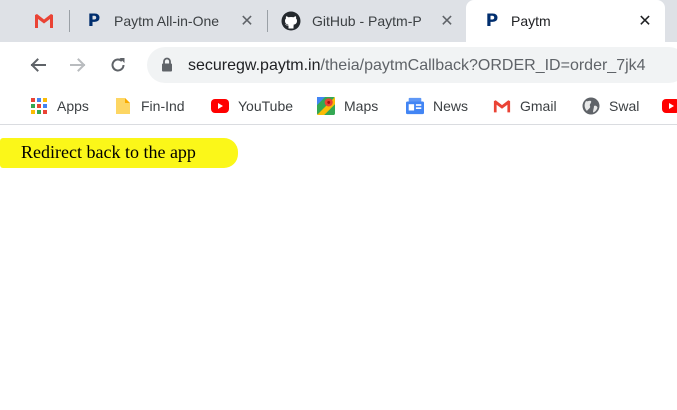  Describe the element at coordinates (451, 106) in the screenshot. I see `bookmark-label: News` at that location.